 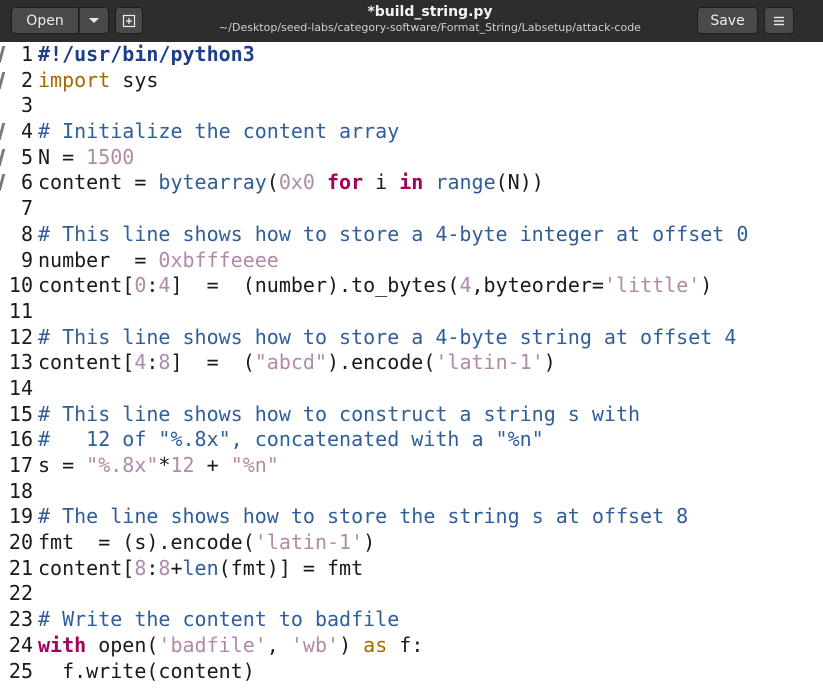 I want to click on line-number: 21, so click(x=20, y=567).